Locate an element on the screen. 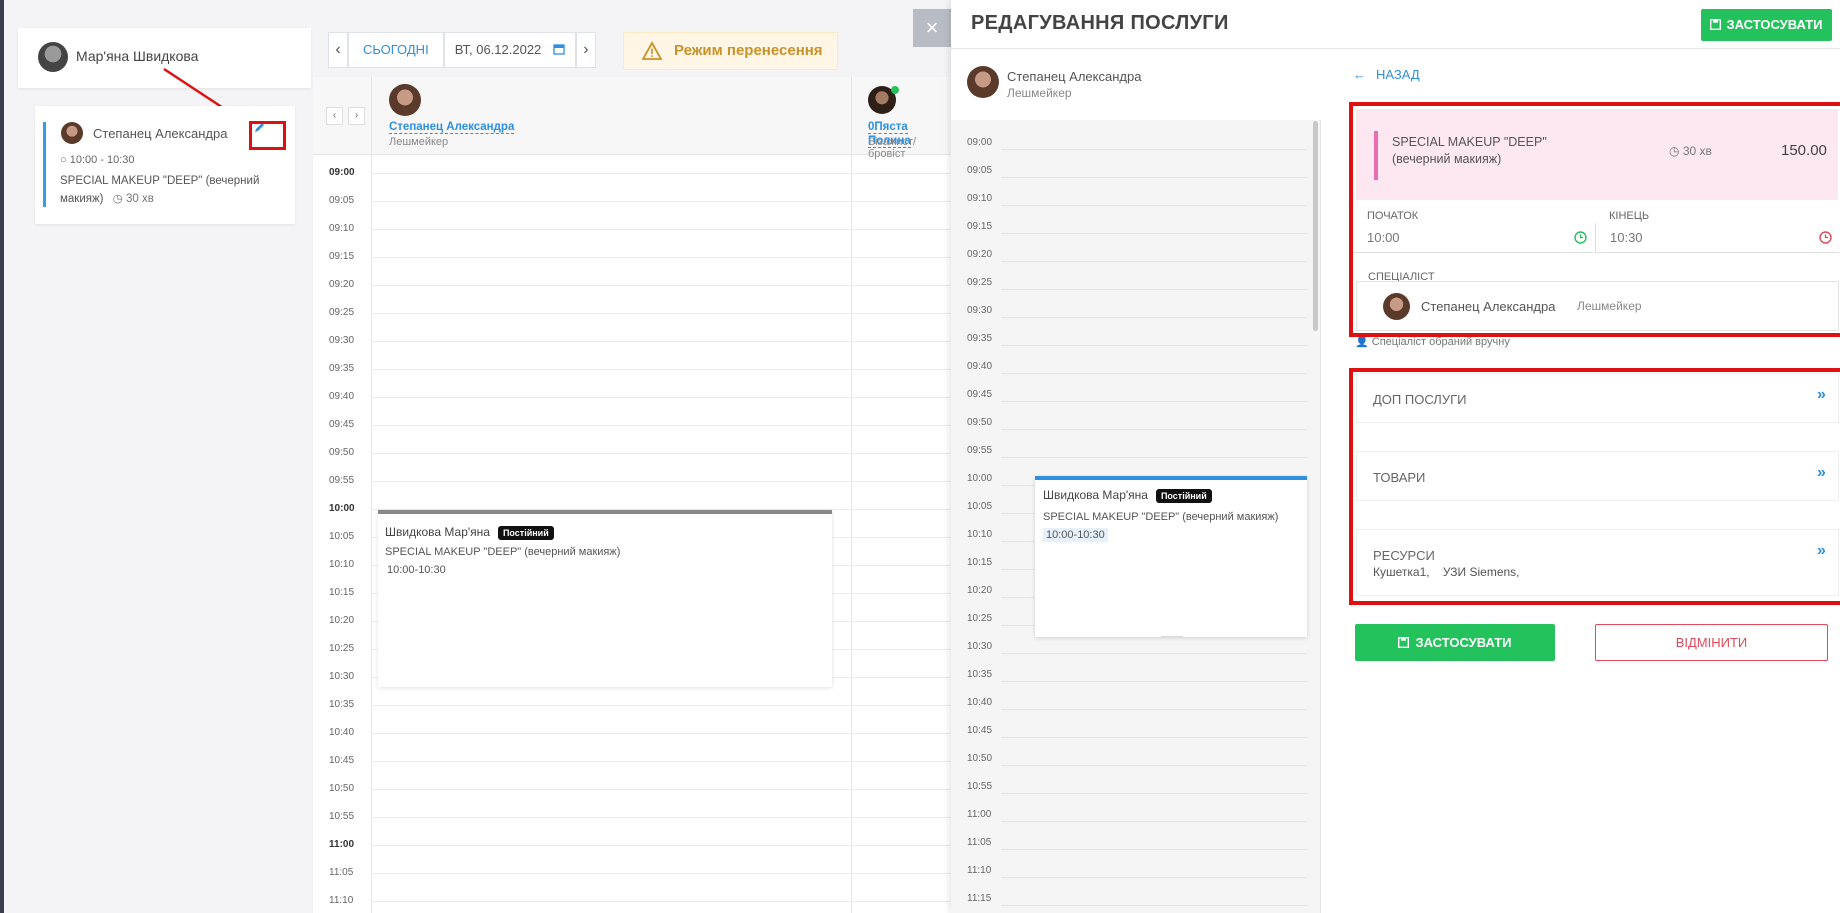 The width and height of the screenshot is (1840, 913). apply-top-button: ЗАСТОСУВАТИ is located at coordinates (1766, 25).